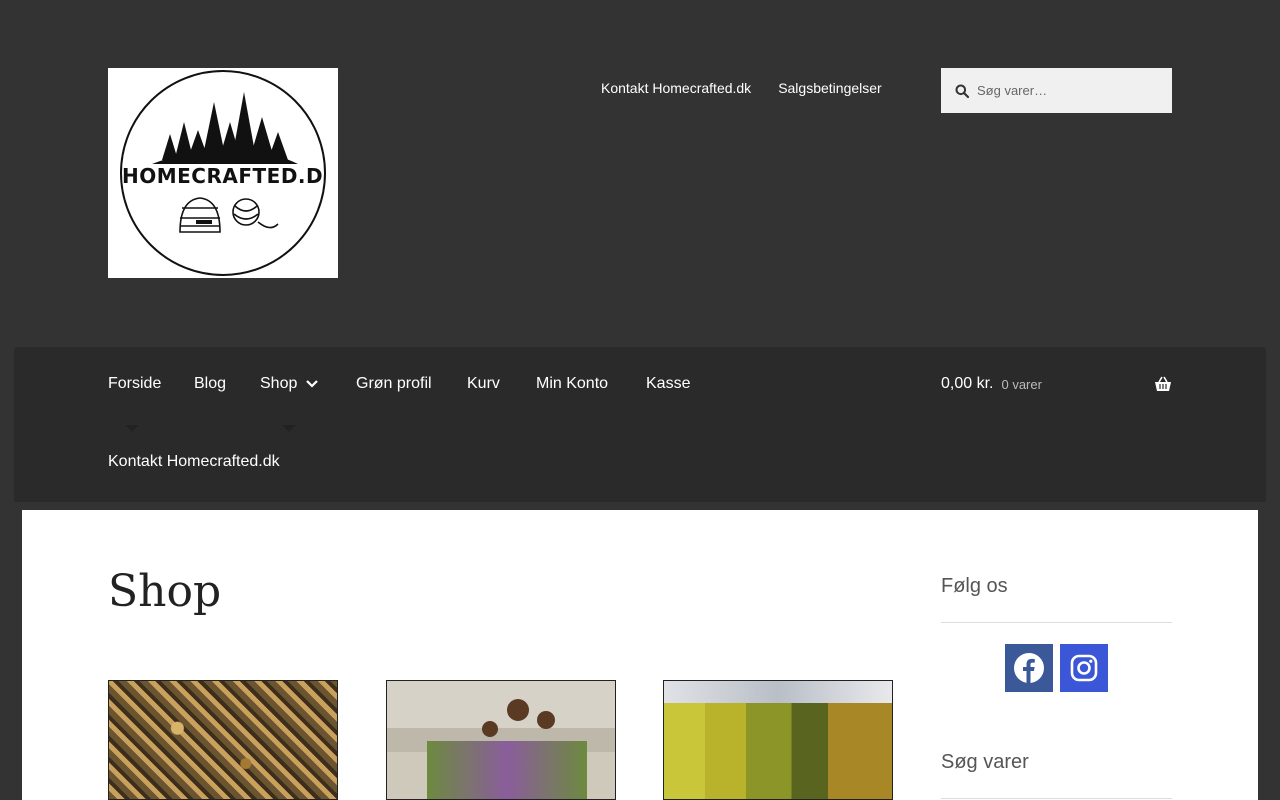 The width and height of the screenshot is (1280, 800). I want to click on product-search, so click(1056, 90).